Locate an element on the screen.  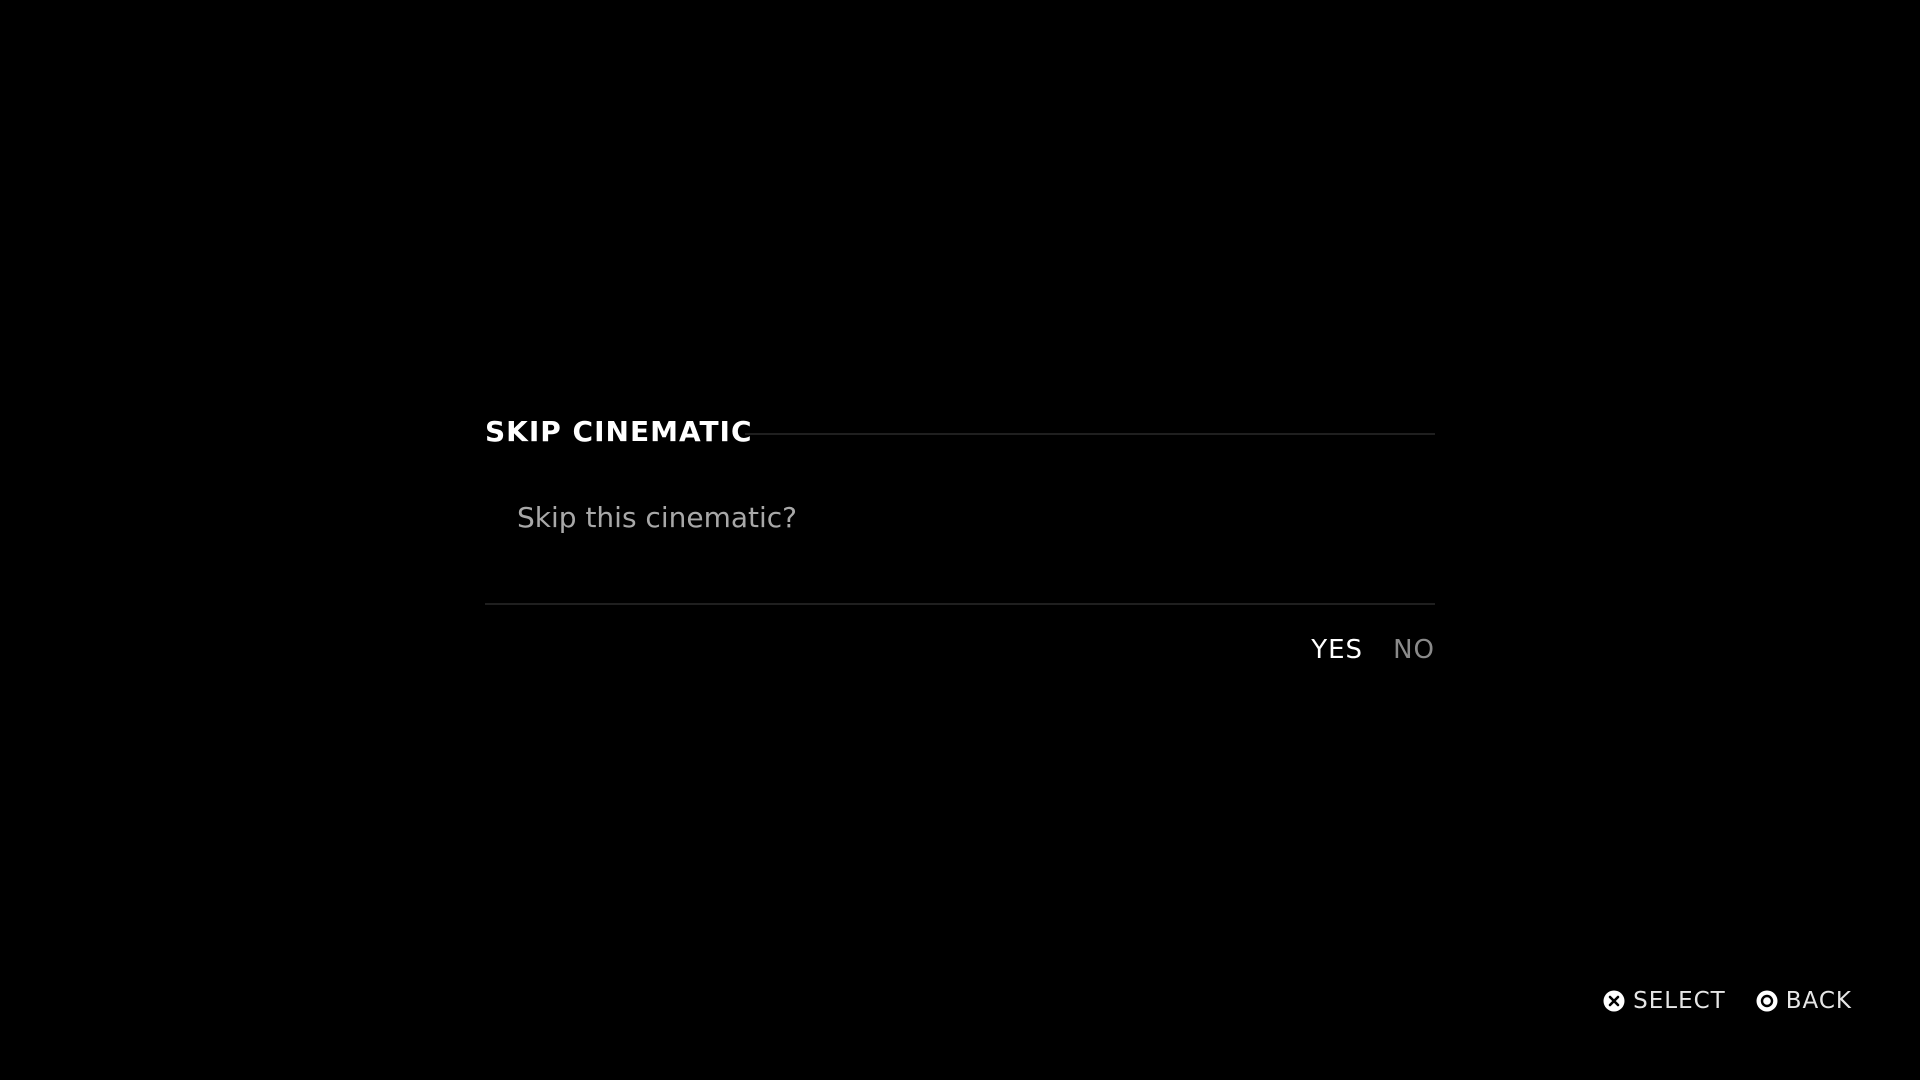
no-option: NO is located at coordinates (1414, 650).